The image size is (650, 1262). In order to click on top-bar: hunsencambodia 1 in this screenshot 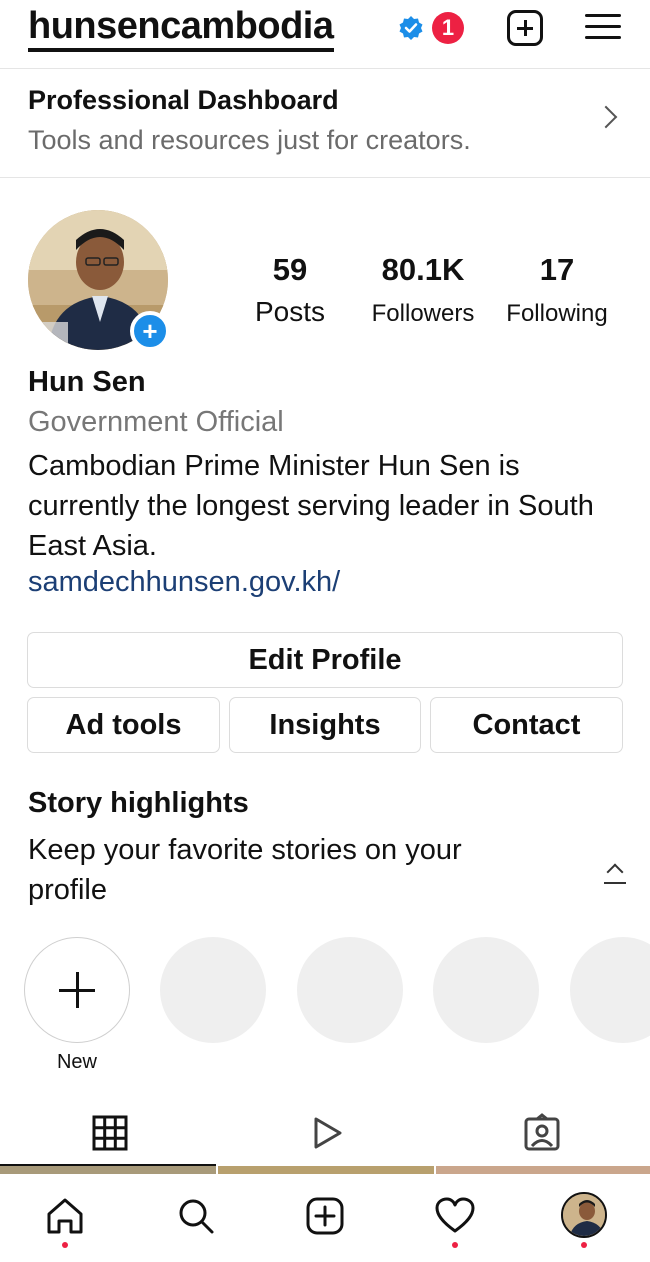, I will do `click(325, 33)`.